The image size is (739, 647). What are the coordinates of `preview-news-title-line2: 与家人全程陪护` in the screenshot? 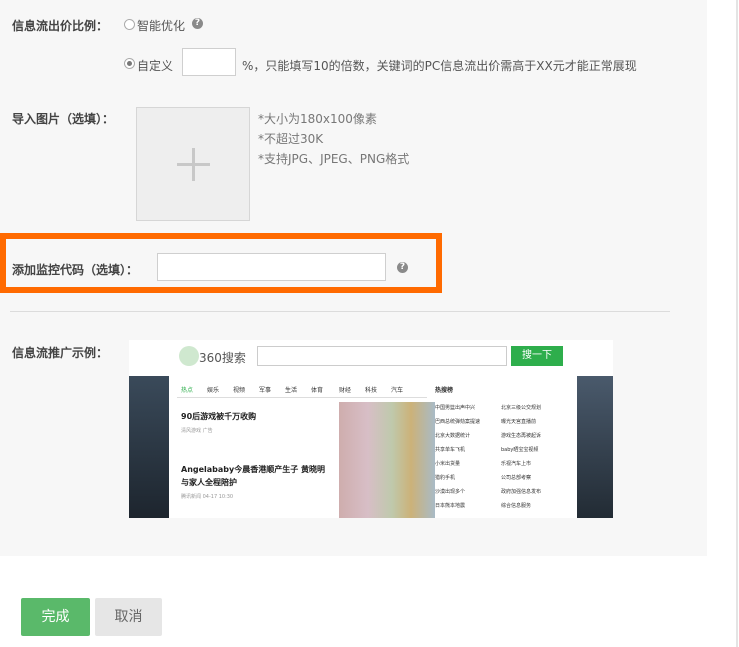 It's located at (209, 482).